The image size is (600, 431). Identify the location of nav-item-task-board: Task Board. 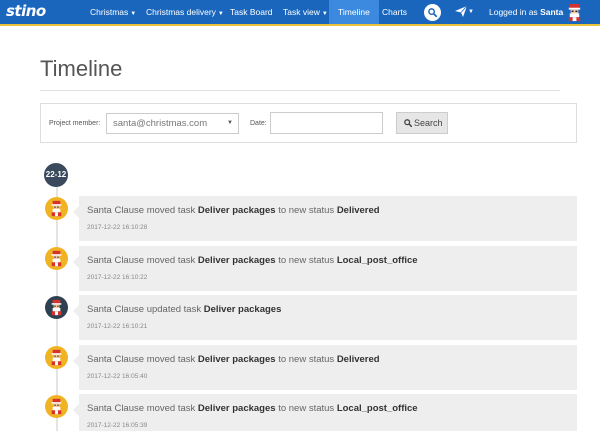
(251, 12).